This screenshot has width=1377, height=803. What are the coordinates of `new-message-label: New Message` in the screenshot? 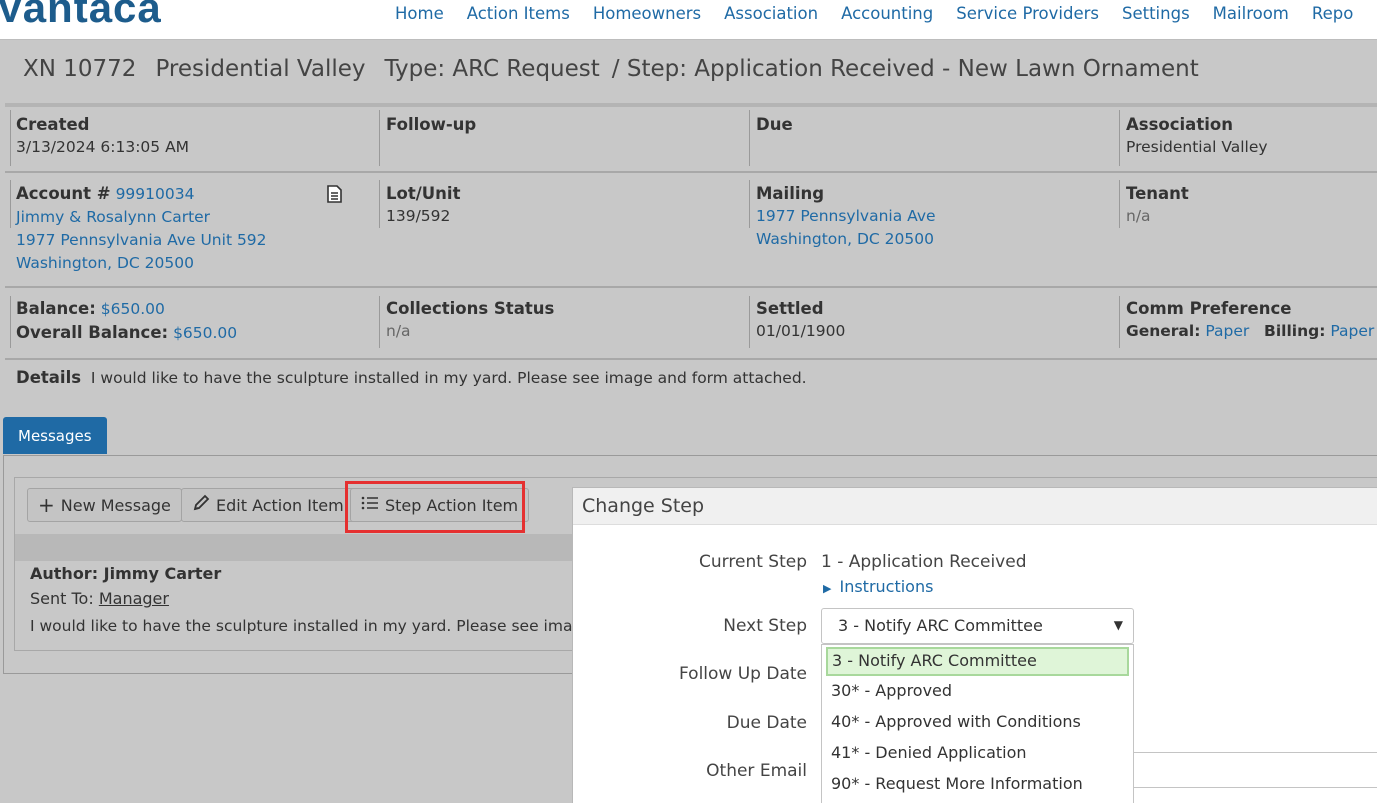 It's located at (115, 505).